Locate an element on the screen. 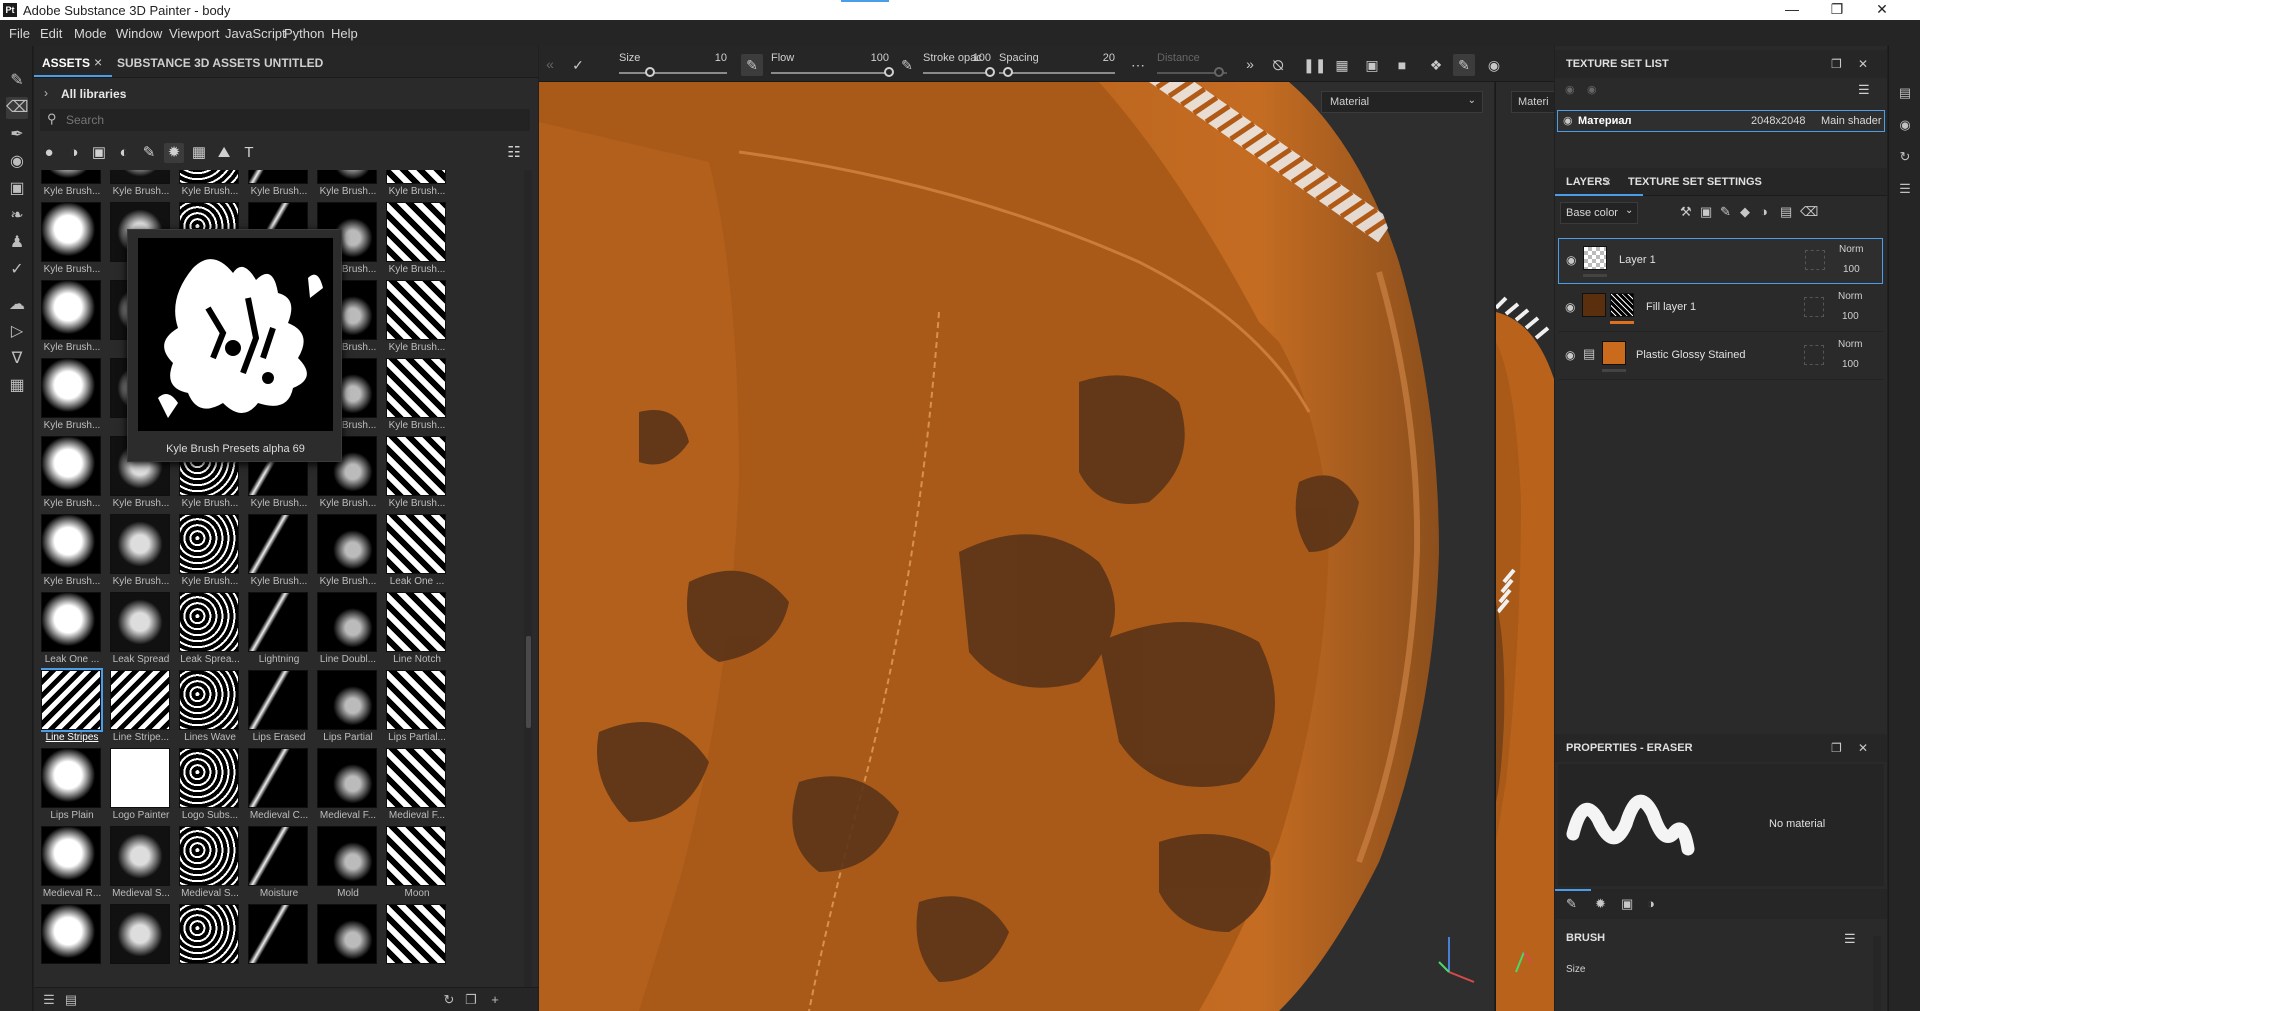 This screenshot has height=1011, width=2292. search-box: ⚲ is located at coordinates (285, 120).